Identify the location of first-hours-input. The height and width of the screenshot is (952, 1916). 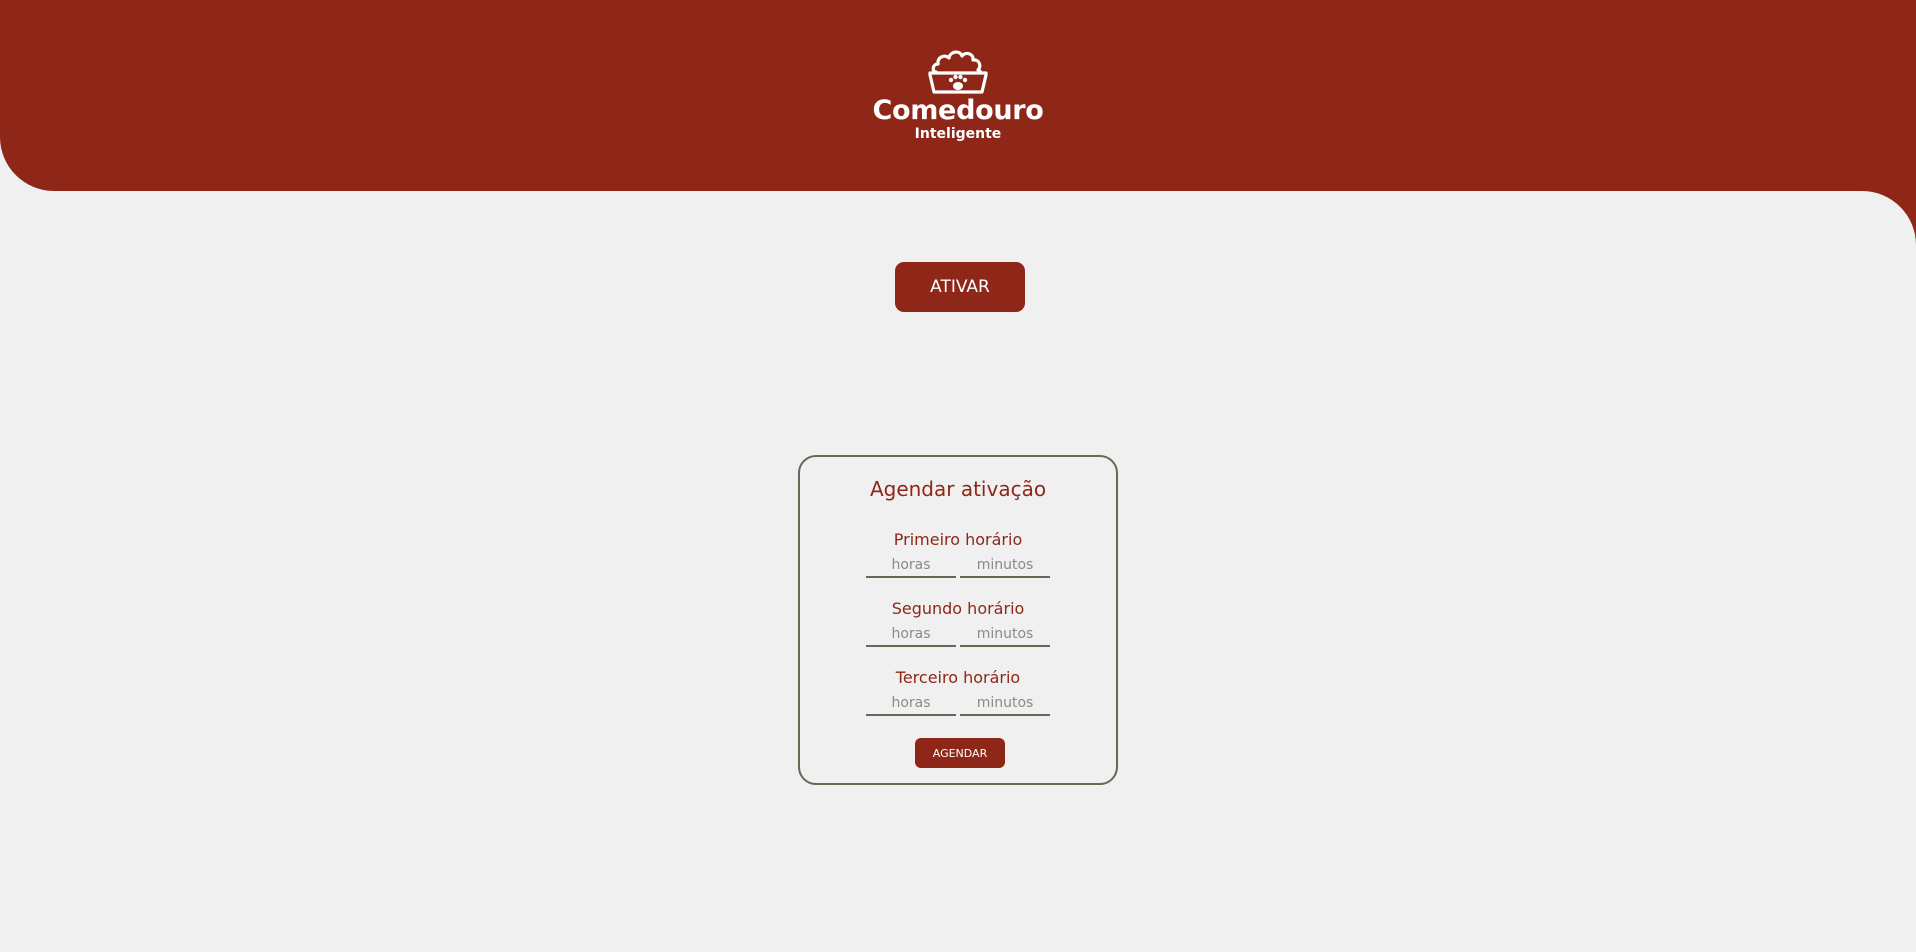
(911, 566).